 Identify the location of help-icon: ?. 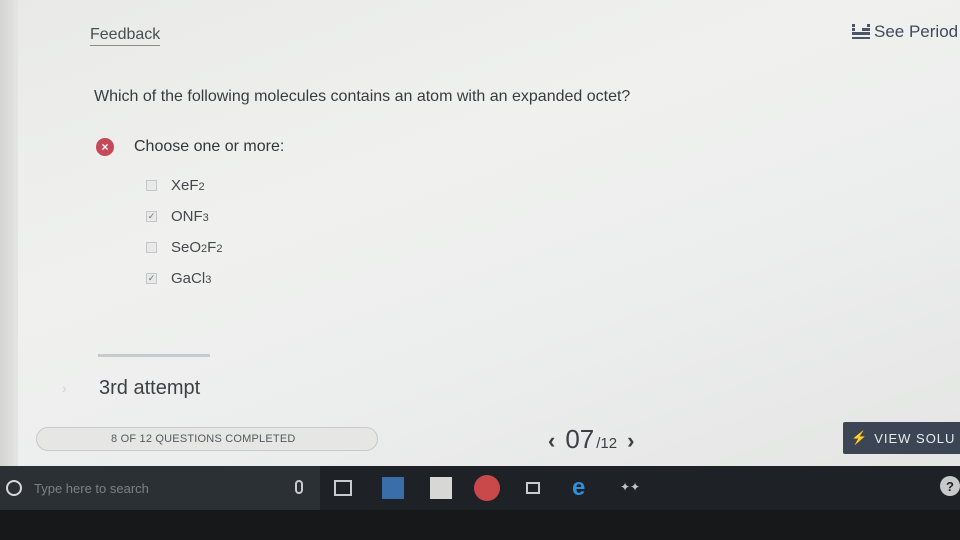
(950, 486).